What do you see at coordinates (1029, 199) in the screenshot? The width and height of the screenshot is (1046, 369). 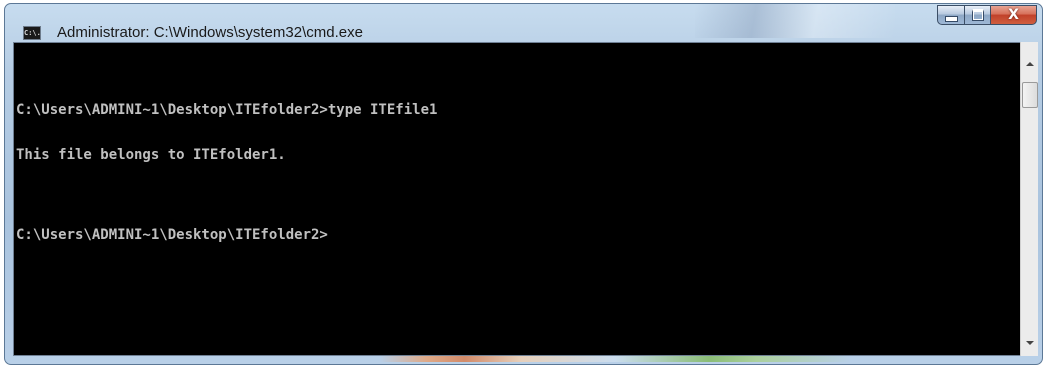 I see `vertical-scrollbar` at bounding box center [1029, 199].